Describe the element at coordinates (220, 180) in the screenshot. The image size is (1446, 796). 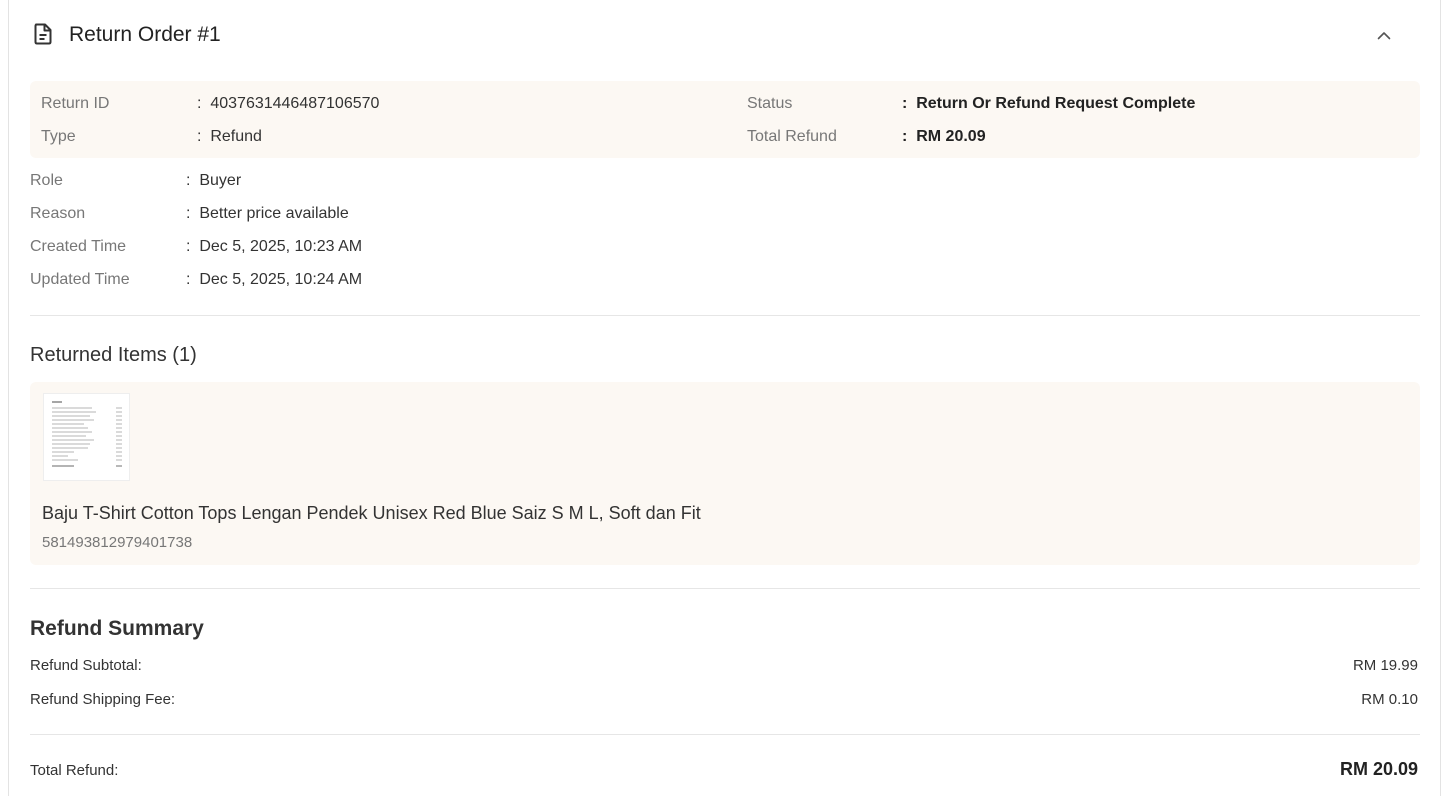
I see `role-text: Buyer` at that location.